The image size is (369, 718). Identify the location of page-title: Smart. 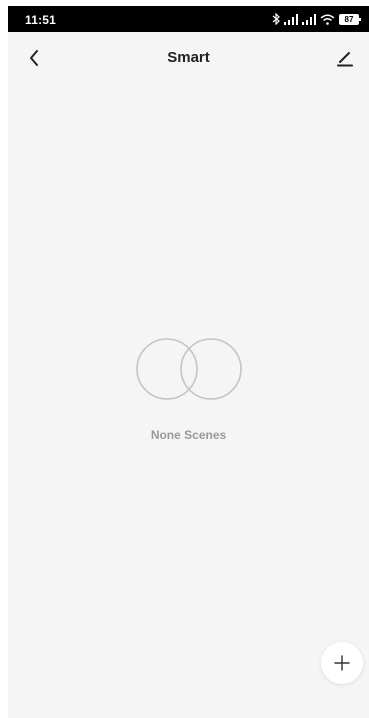
(188, 57).